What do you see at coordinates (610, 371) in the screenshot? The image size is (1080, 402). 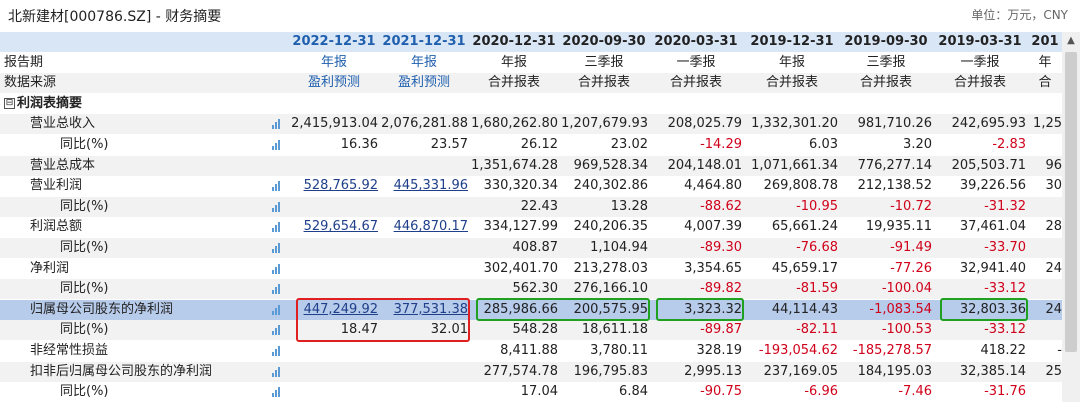 I see `value-cell: 196,795.83` at bounding box center [610, 371].